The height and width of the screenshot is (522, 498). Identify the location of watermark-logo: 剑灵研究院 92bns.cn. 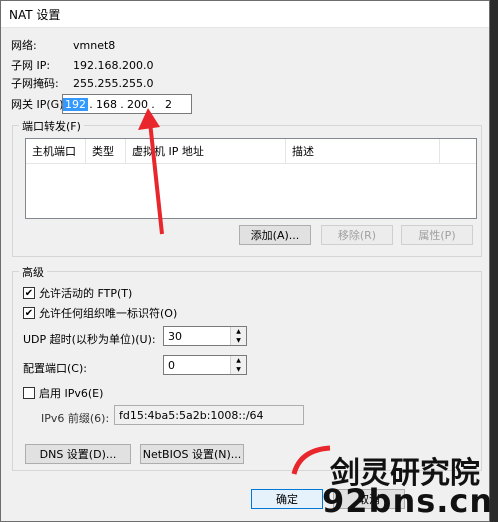
(394, 481).